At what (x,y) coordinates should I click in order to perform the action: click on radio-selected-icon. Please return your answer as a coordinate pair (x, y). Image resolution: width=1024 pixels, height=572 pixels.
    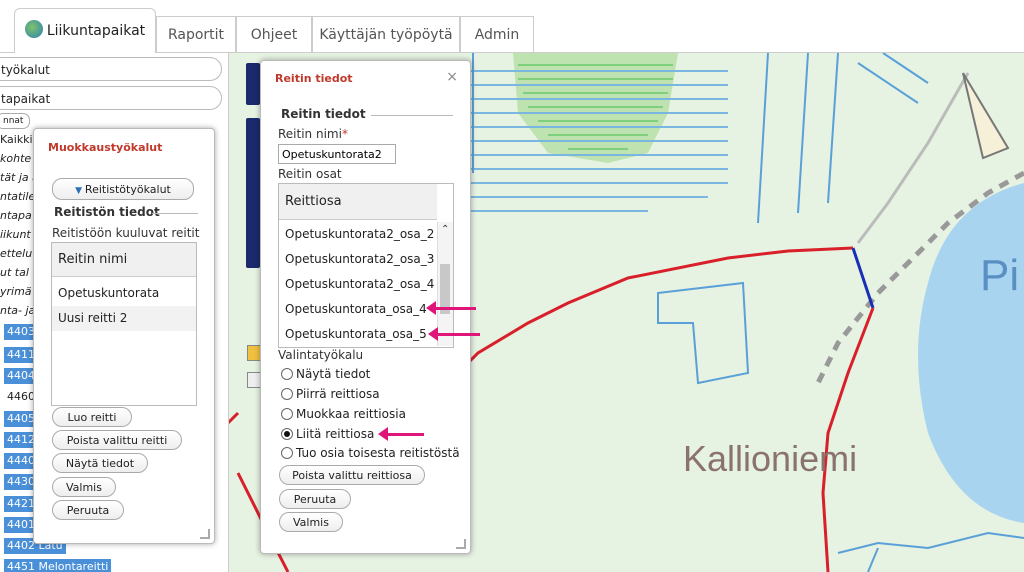
    Looking at the image, I should click on (287, 433).